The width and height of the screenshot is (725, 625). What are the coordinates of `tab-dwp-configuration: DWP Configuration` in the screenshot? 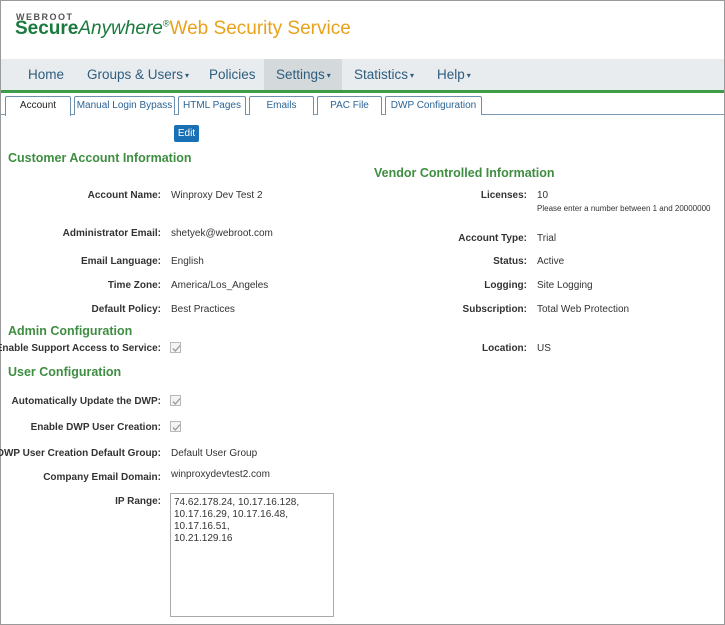 It's located at (433, 105).